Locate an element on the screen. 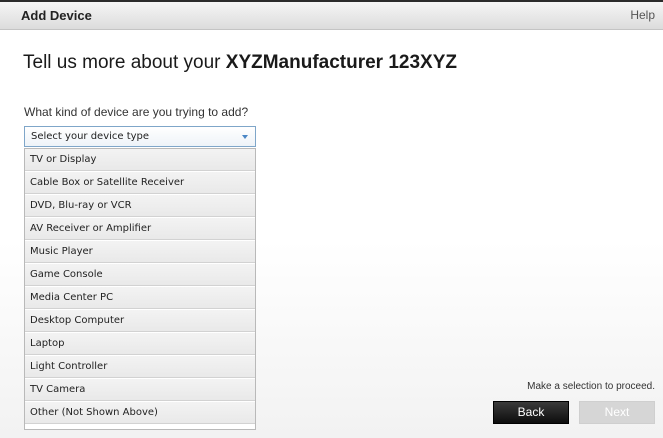  title-bar: Add Device Help is located at coordinates (331, 15).